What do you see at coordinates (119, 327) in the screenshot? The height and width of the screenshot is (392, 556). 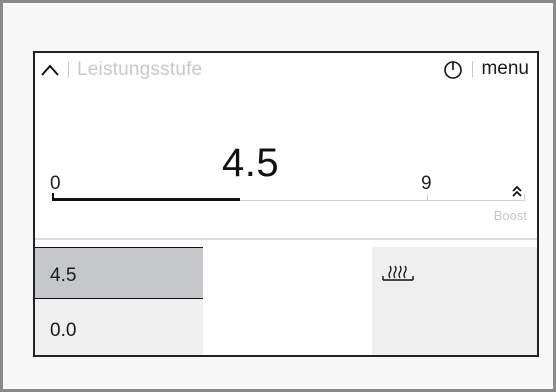 I see `cooking-zone: 0.0` at bounding box center [119, 327].